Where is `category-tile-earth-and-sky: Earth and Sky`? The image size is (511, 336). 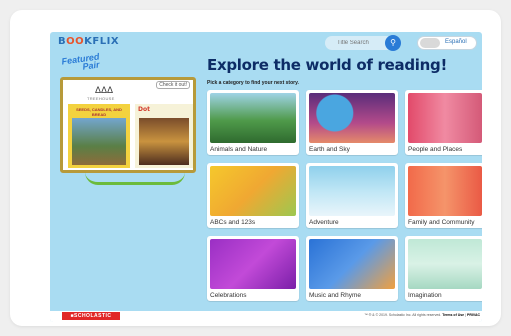
category-tile-earth-and-sky: Earth and Sky is located at coordinates (352, 122).